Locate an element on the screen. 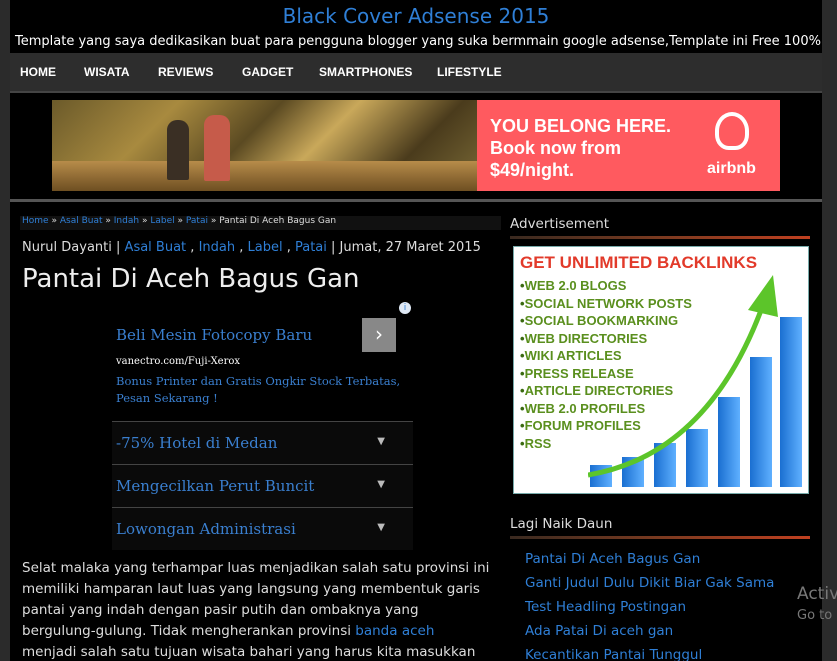 The height and width of the screenshot is (661, 837). ad-link-text: Lowongan Administrasi is located at coordinates (206, 529).